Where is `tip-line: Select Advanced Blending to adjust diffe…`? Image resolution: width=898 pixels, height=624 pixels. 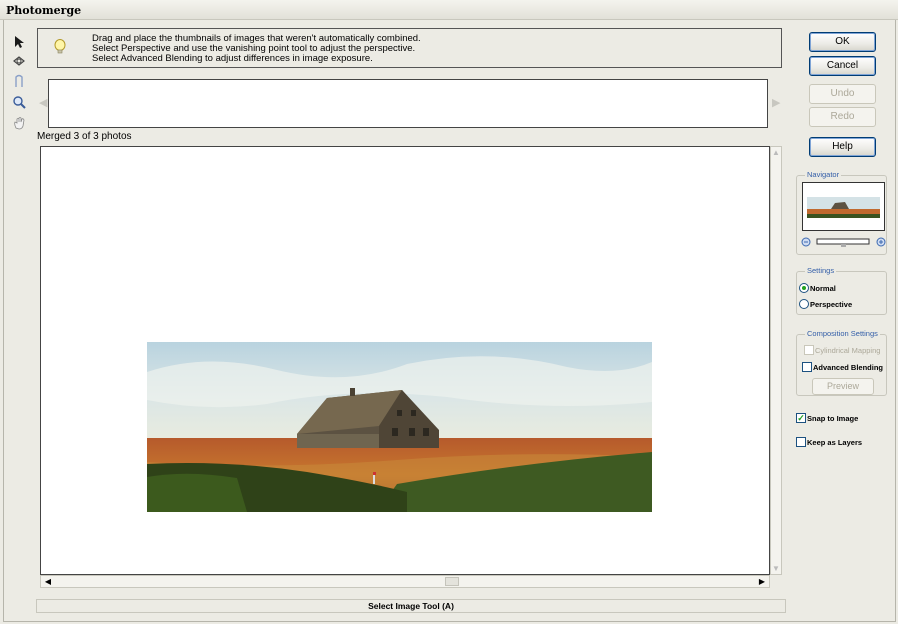 tip-line: Select Advanced Blending to adjust diffe… is located at coordinates (232, 58).